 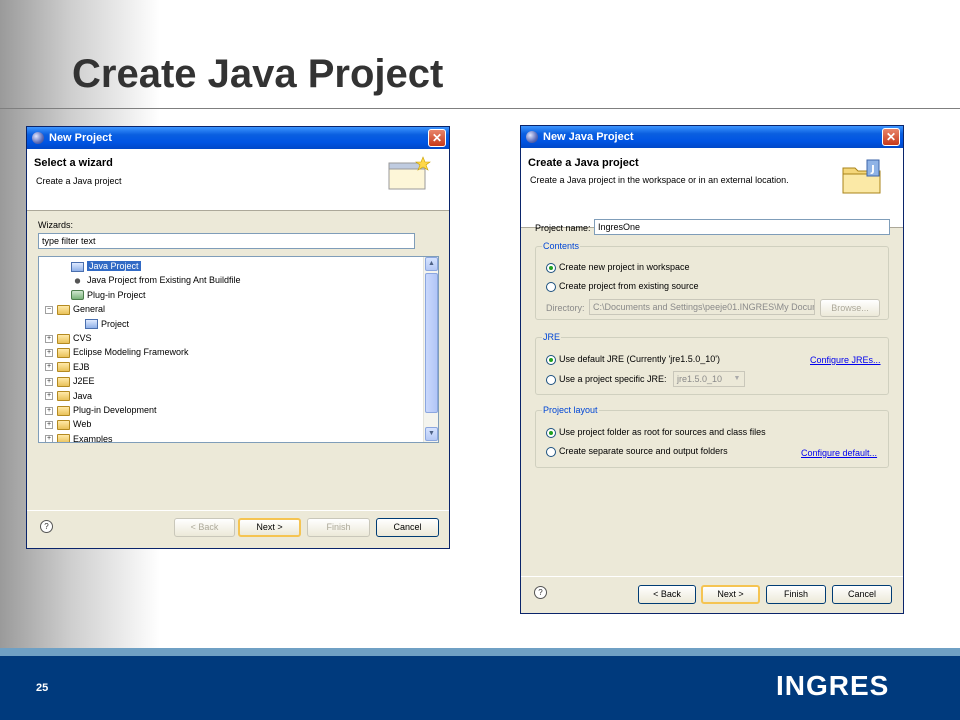 I want to click on scroll-up-icon: ▲, so click(x=431, y=264).